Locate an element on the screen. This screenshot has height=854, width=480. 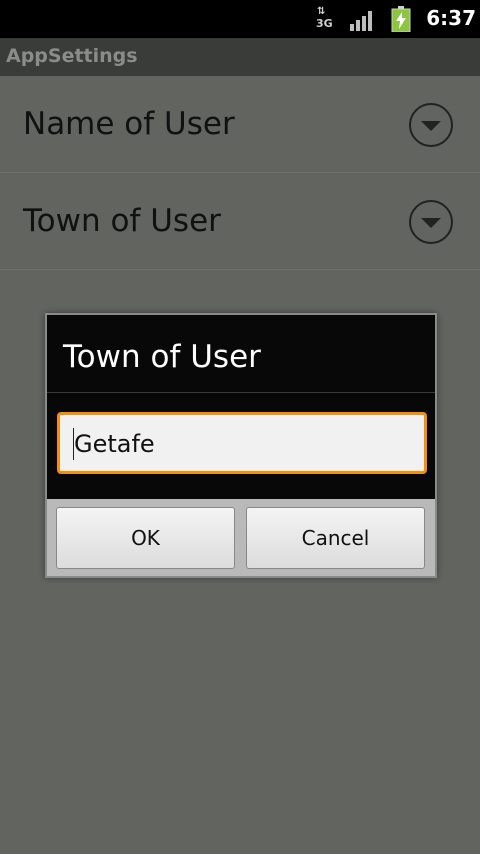
preference-label: Town of User is located at coordinates (122, 221).